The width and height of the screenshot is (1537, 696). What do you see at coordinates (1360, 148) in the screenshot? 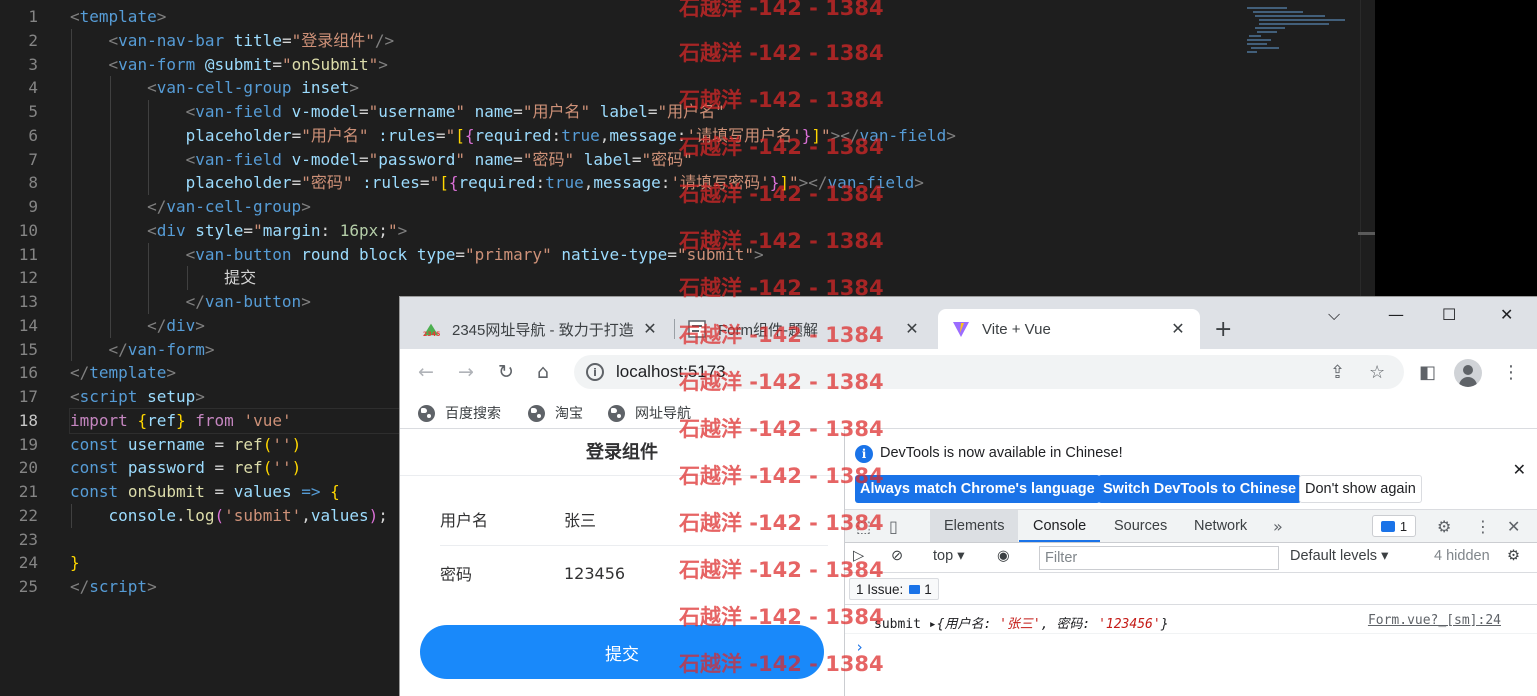
I see `editor-scrollbar-track` at bounding box center [1360, 148].